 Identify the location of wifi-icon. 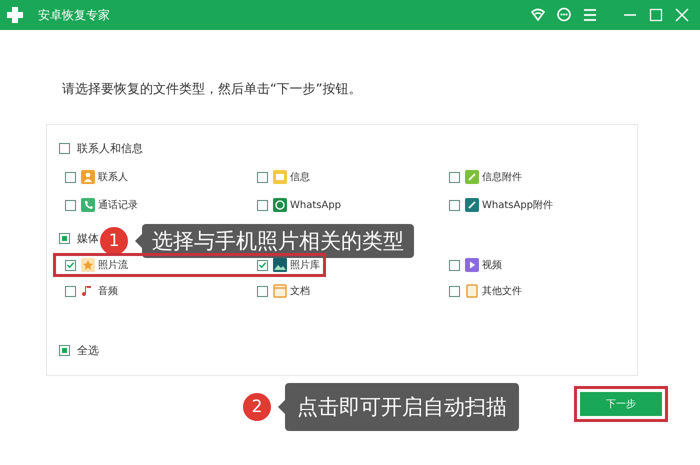
(538, 15).